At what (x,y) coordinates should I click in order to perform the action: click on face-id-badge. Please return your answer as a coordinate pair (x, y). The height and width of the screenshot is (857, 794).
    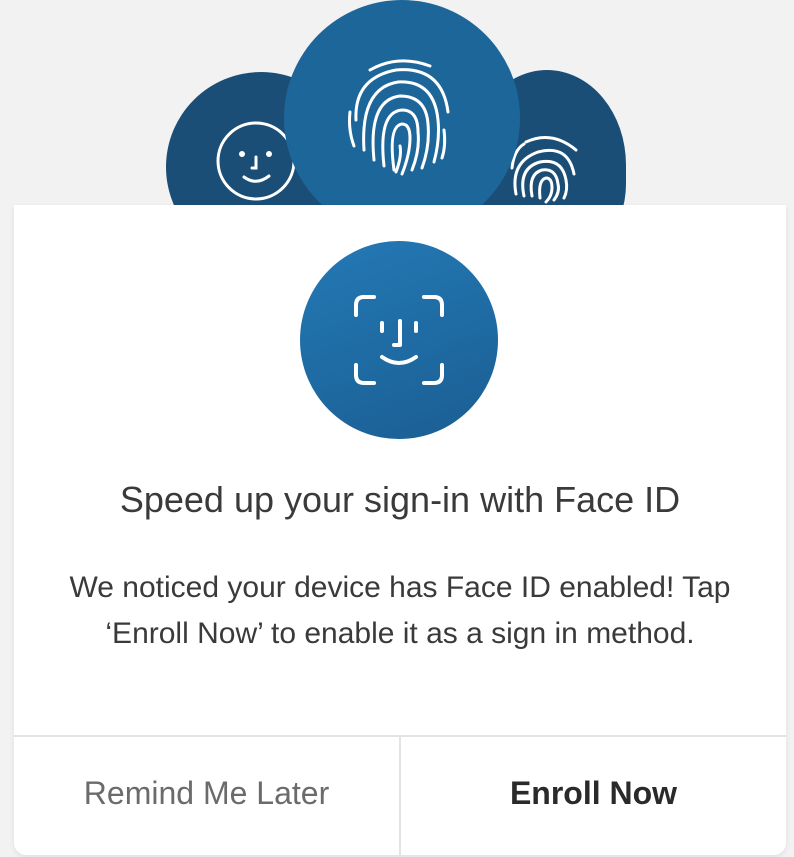
    Looking at the image, I should click on (399, 340).